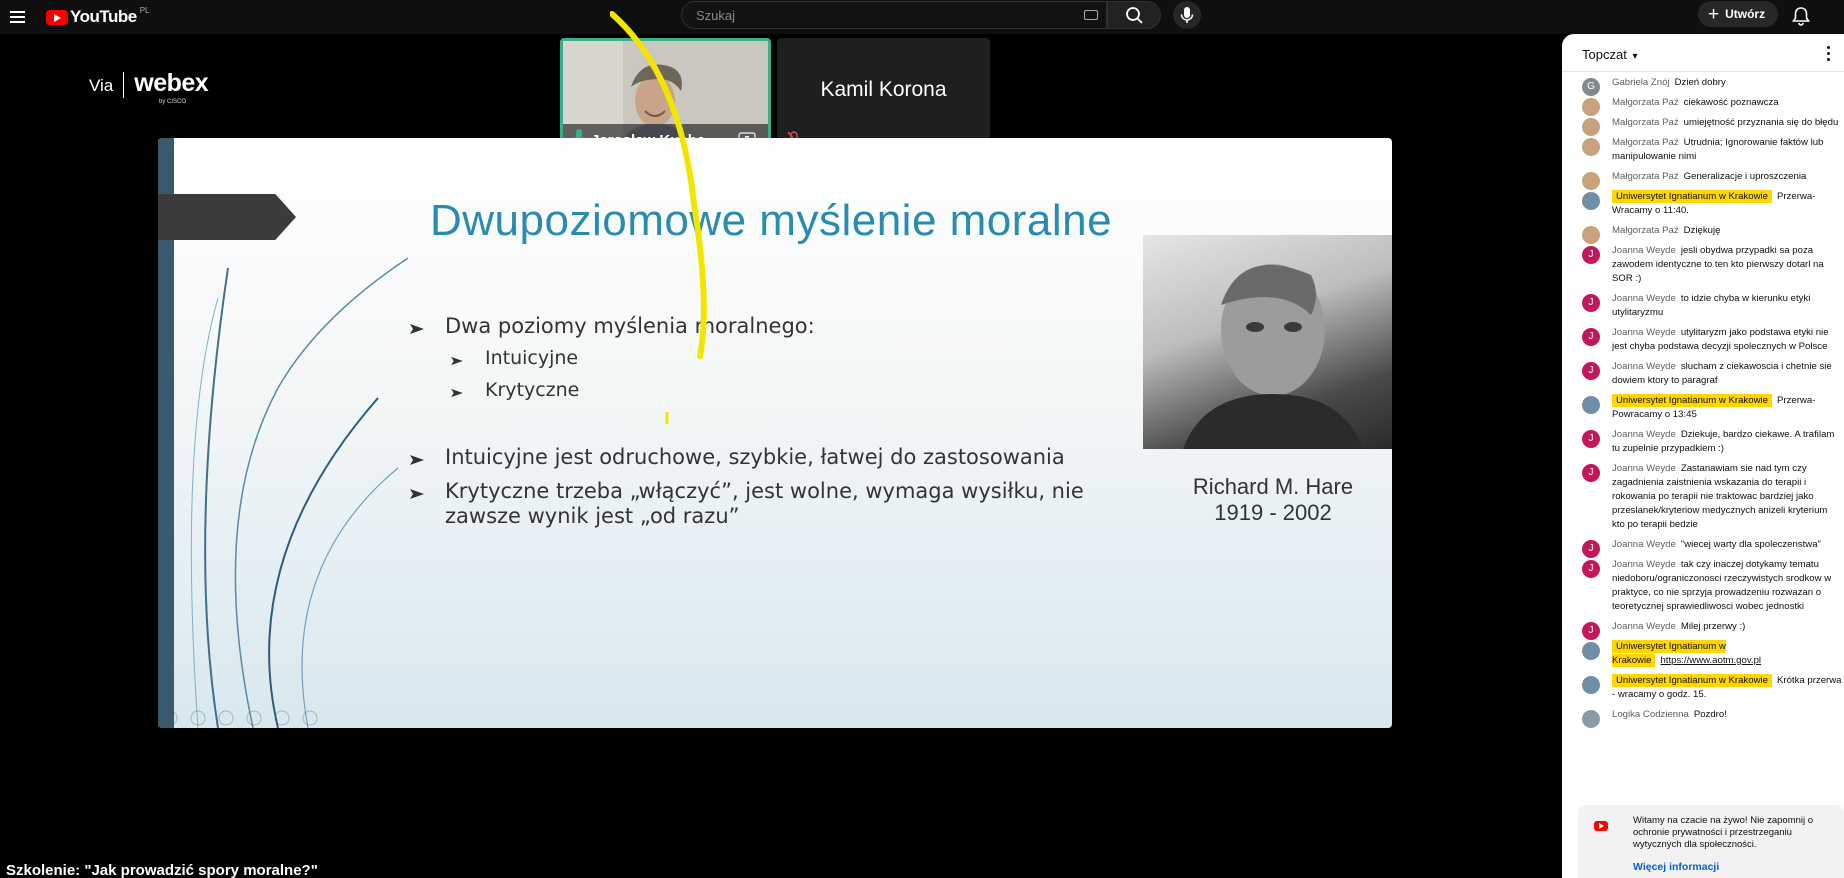  Describe the element at coordinates (57, 17) in the screenshot. I see `youtube-play-icon` at that location.